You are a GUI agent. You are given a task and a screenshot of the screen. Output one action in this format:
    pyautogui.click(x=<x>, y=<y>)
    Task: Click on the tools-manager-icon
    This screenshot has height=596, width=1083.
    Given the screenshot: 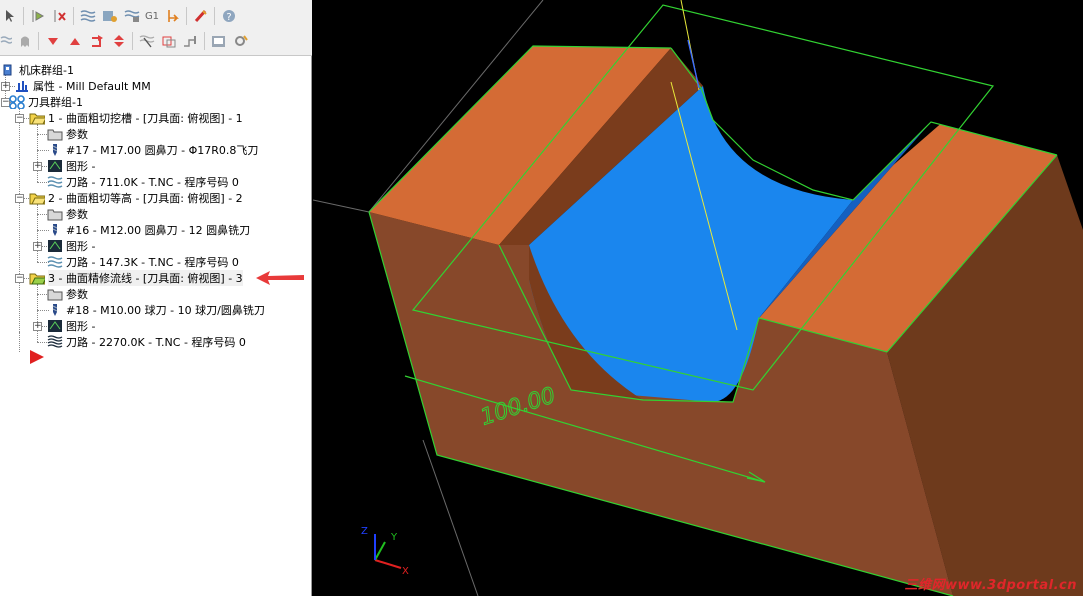 What is the action you would take?
    pyautogui.click(x=218, y=41)
    